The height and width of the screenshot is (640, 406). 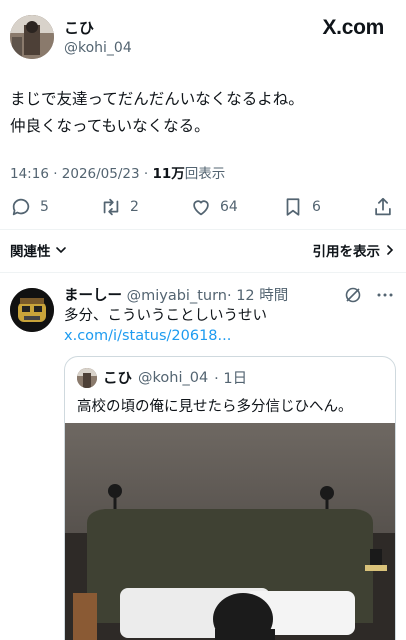 I want to click on author-info: こひ @kohi_04, so click(x=98, y=38).